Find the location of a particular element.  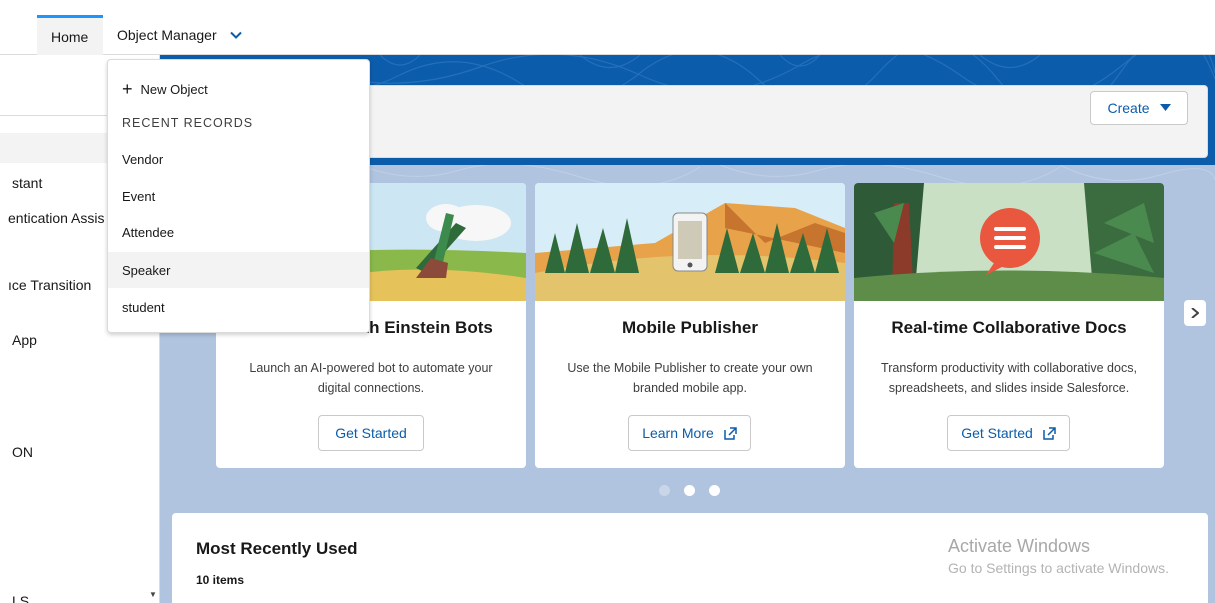

collaborative-docs-illustration is located at coordinates (1009, 242).